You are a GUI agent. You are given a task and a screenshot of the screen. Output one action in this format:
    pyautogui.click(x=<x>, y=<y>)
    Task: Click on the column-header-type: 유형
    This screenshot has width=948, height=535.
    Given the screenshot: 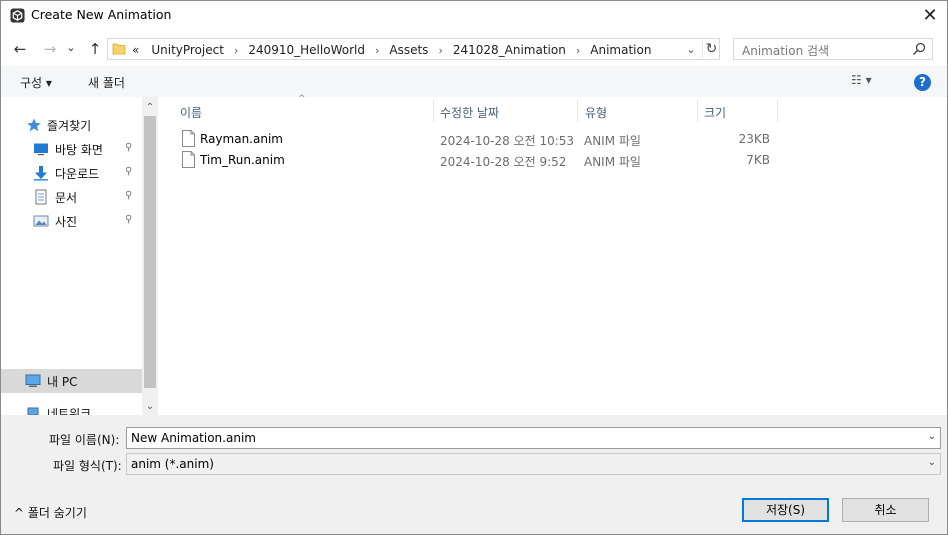 What is the action you would take?
    pyautogui.click(x=596, y=113)
    